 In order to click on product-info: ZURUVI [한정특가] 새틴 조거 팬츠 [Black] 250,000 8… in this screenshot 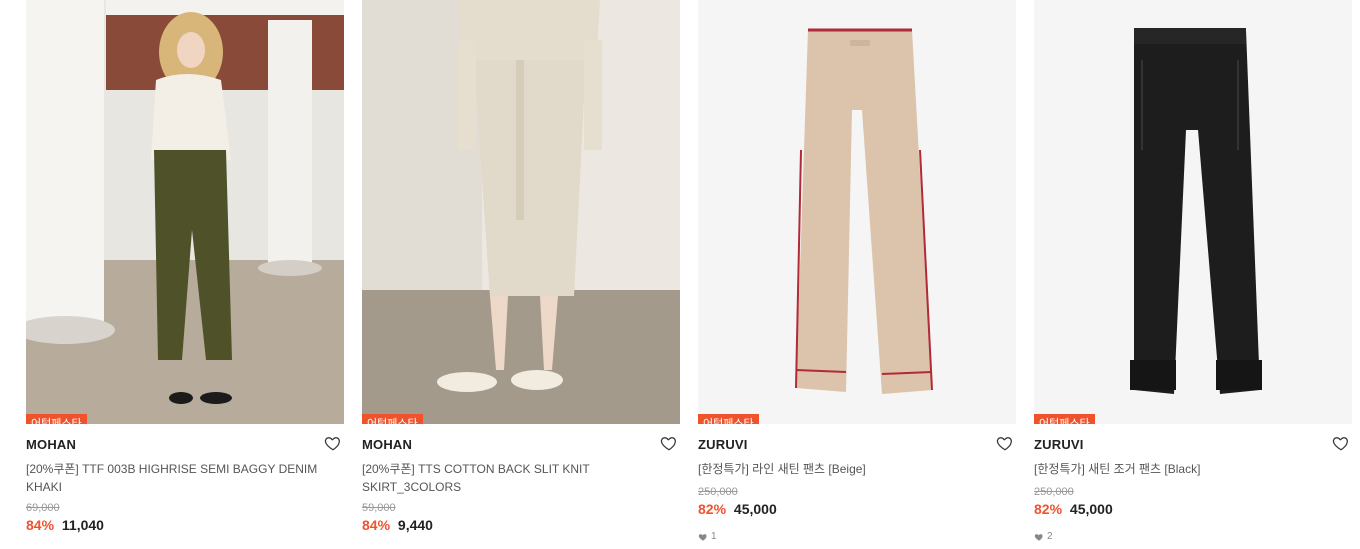, I will do `click(1193, 483)`.